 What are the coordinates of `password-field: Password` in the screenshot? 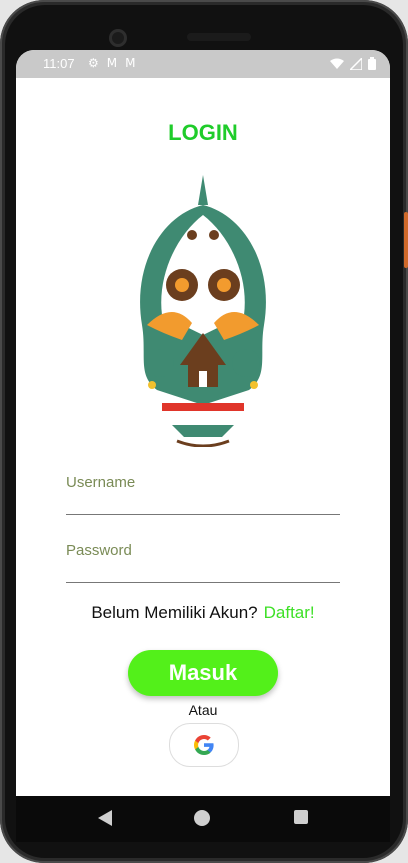 It's located at (205, 562).